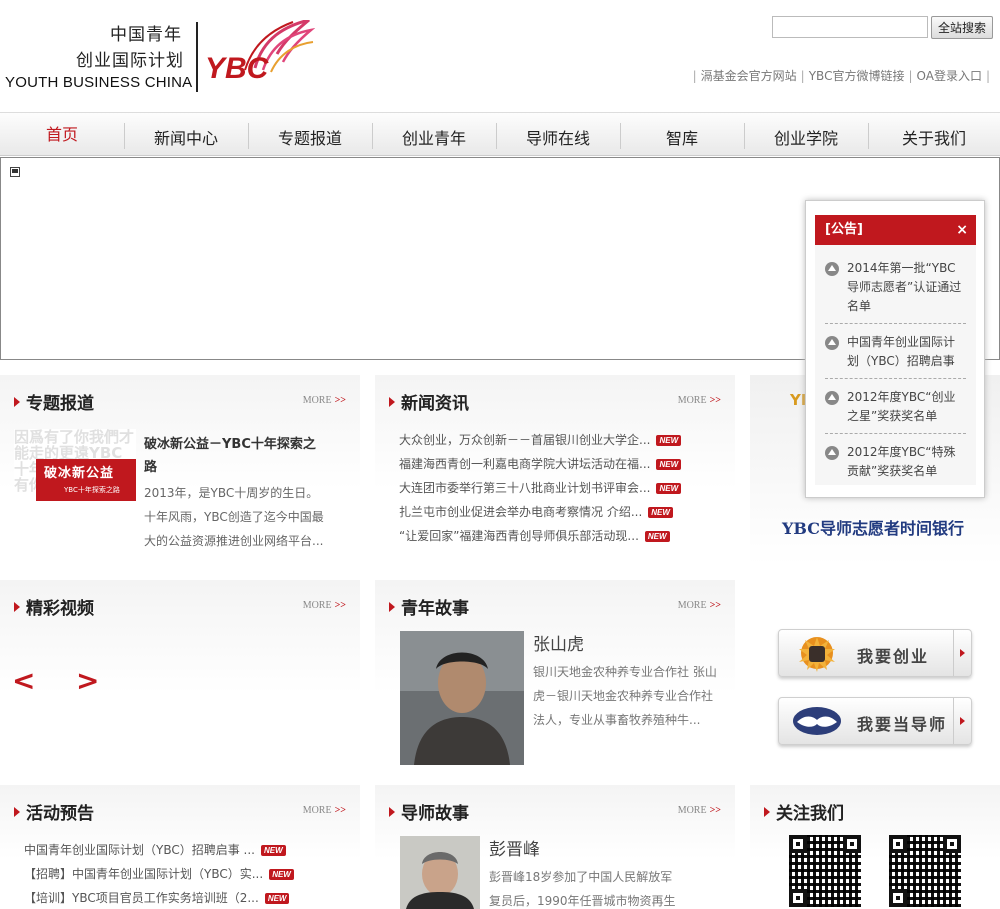  What do you see at coordinates (857, 76) in the screenshot?
I see `weibo-link: YBC官方微博链接` at bounding box center [857, 76].